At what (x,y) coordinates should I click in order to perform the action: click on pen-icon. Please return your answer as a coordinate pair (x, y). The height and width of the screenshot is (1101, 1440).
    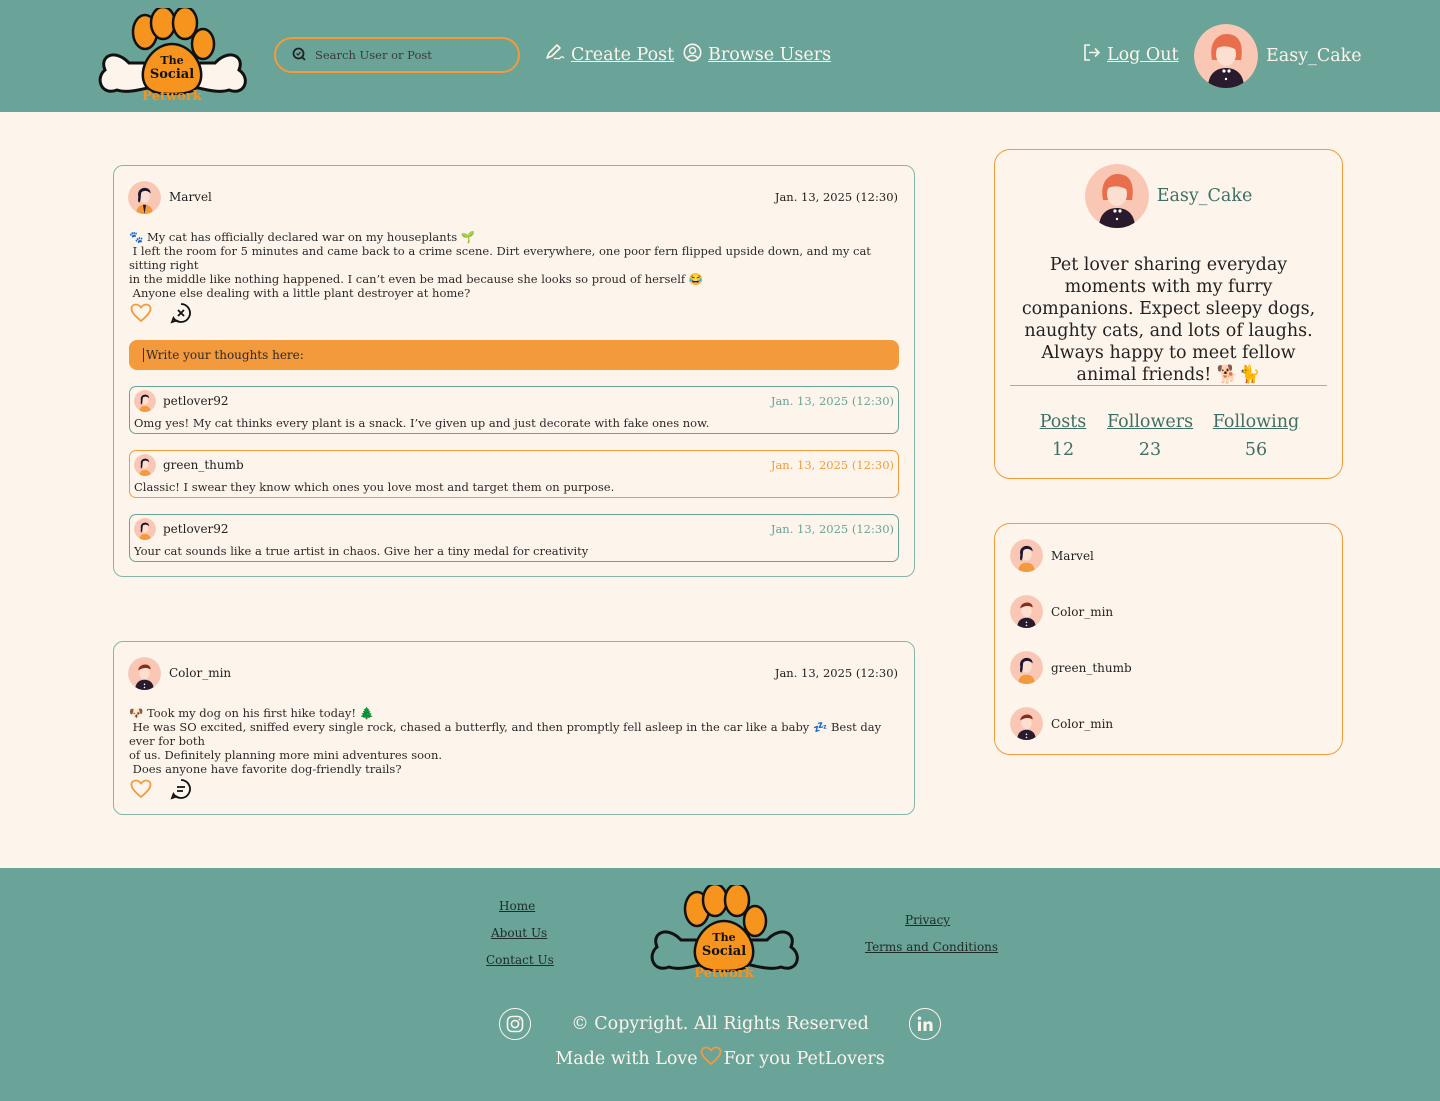
    Looking at the image, I should click on (555, 54).